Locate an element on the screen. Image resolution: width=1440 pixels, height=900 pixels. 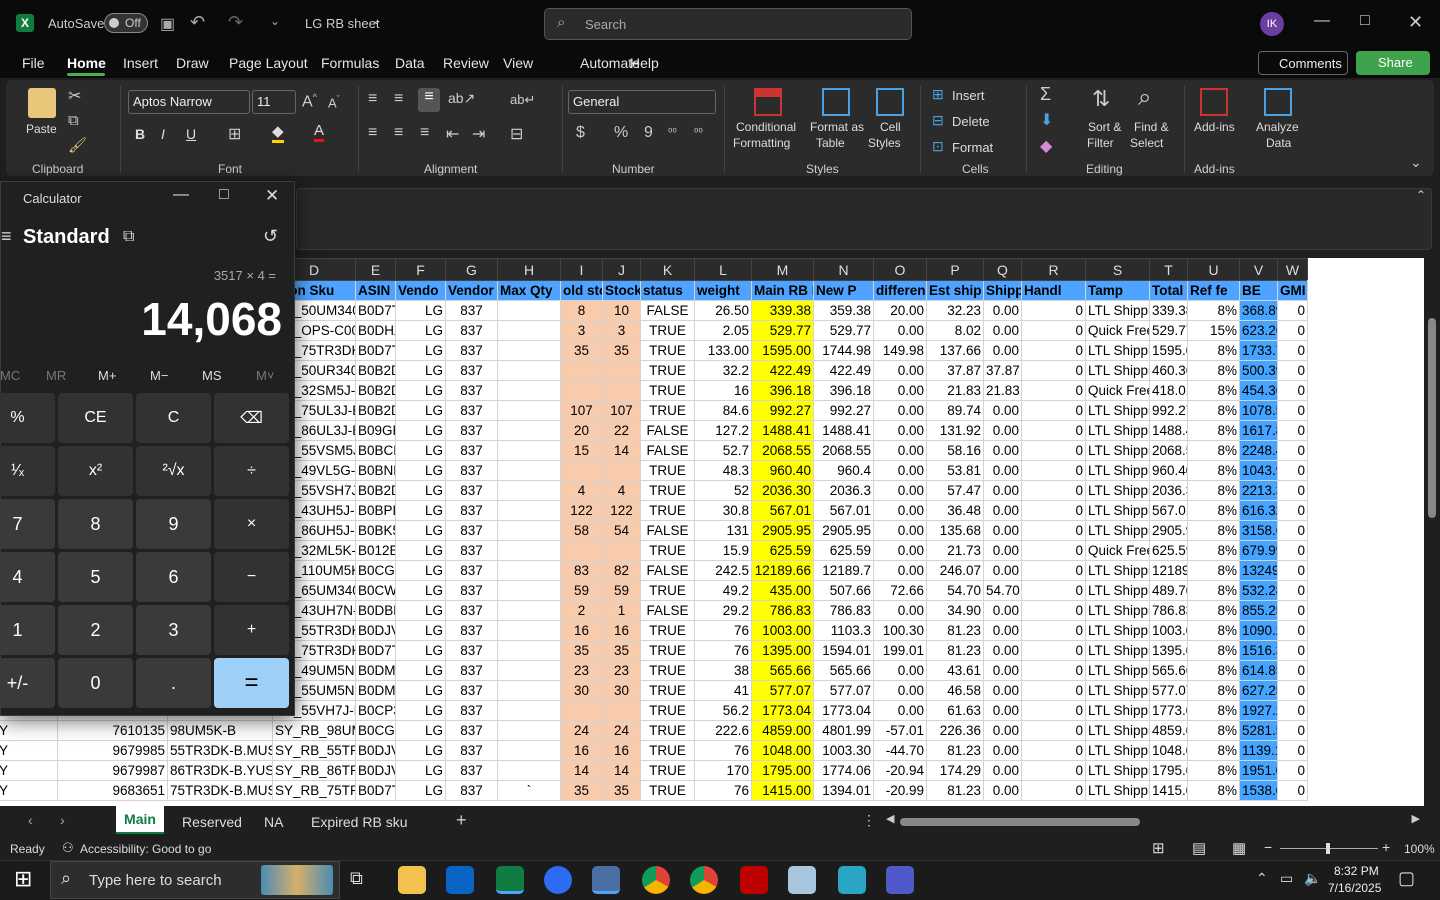
page-layout-view-icon: ▤ is located at coordinates (1199, 848).